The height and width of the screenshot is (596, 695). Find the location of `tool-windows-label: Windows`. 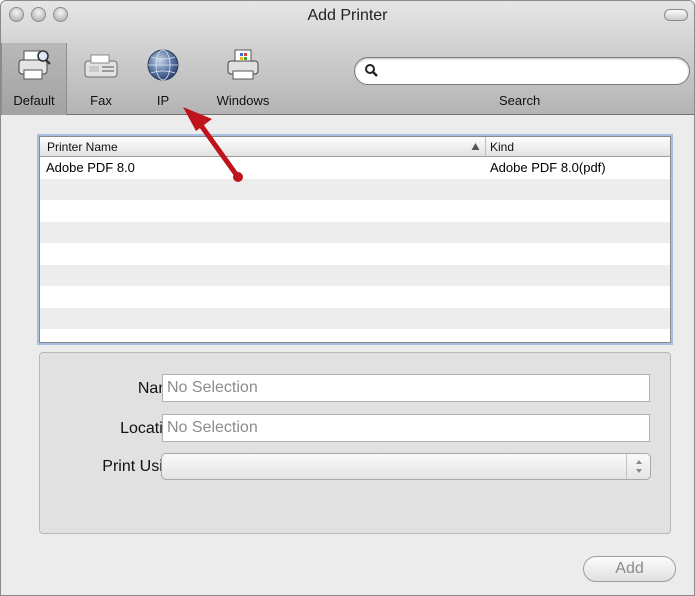

tool-windows-label: Windows is located at coordinates (243, 100).